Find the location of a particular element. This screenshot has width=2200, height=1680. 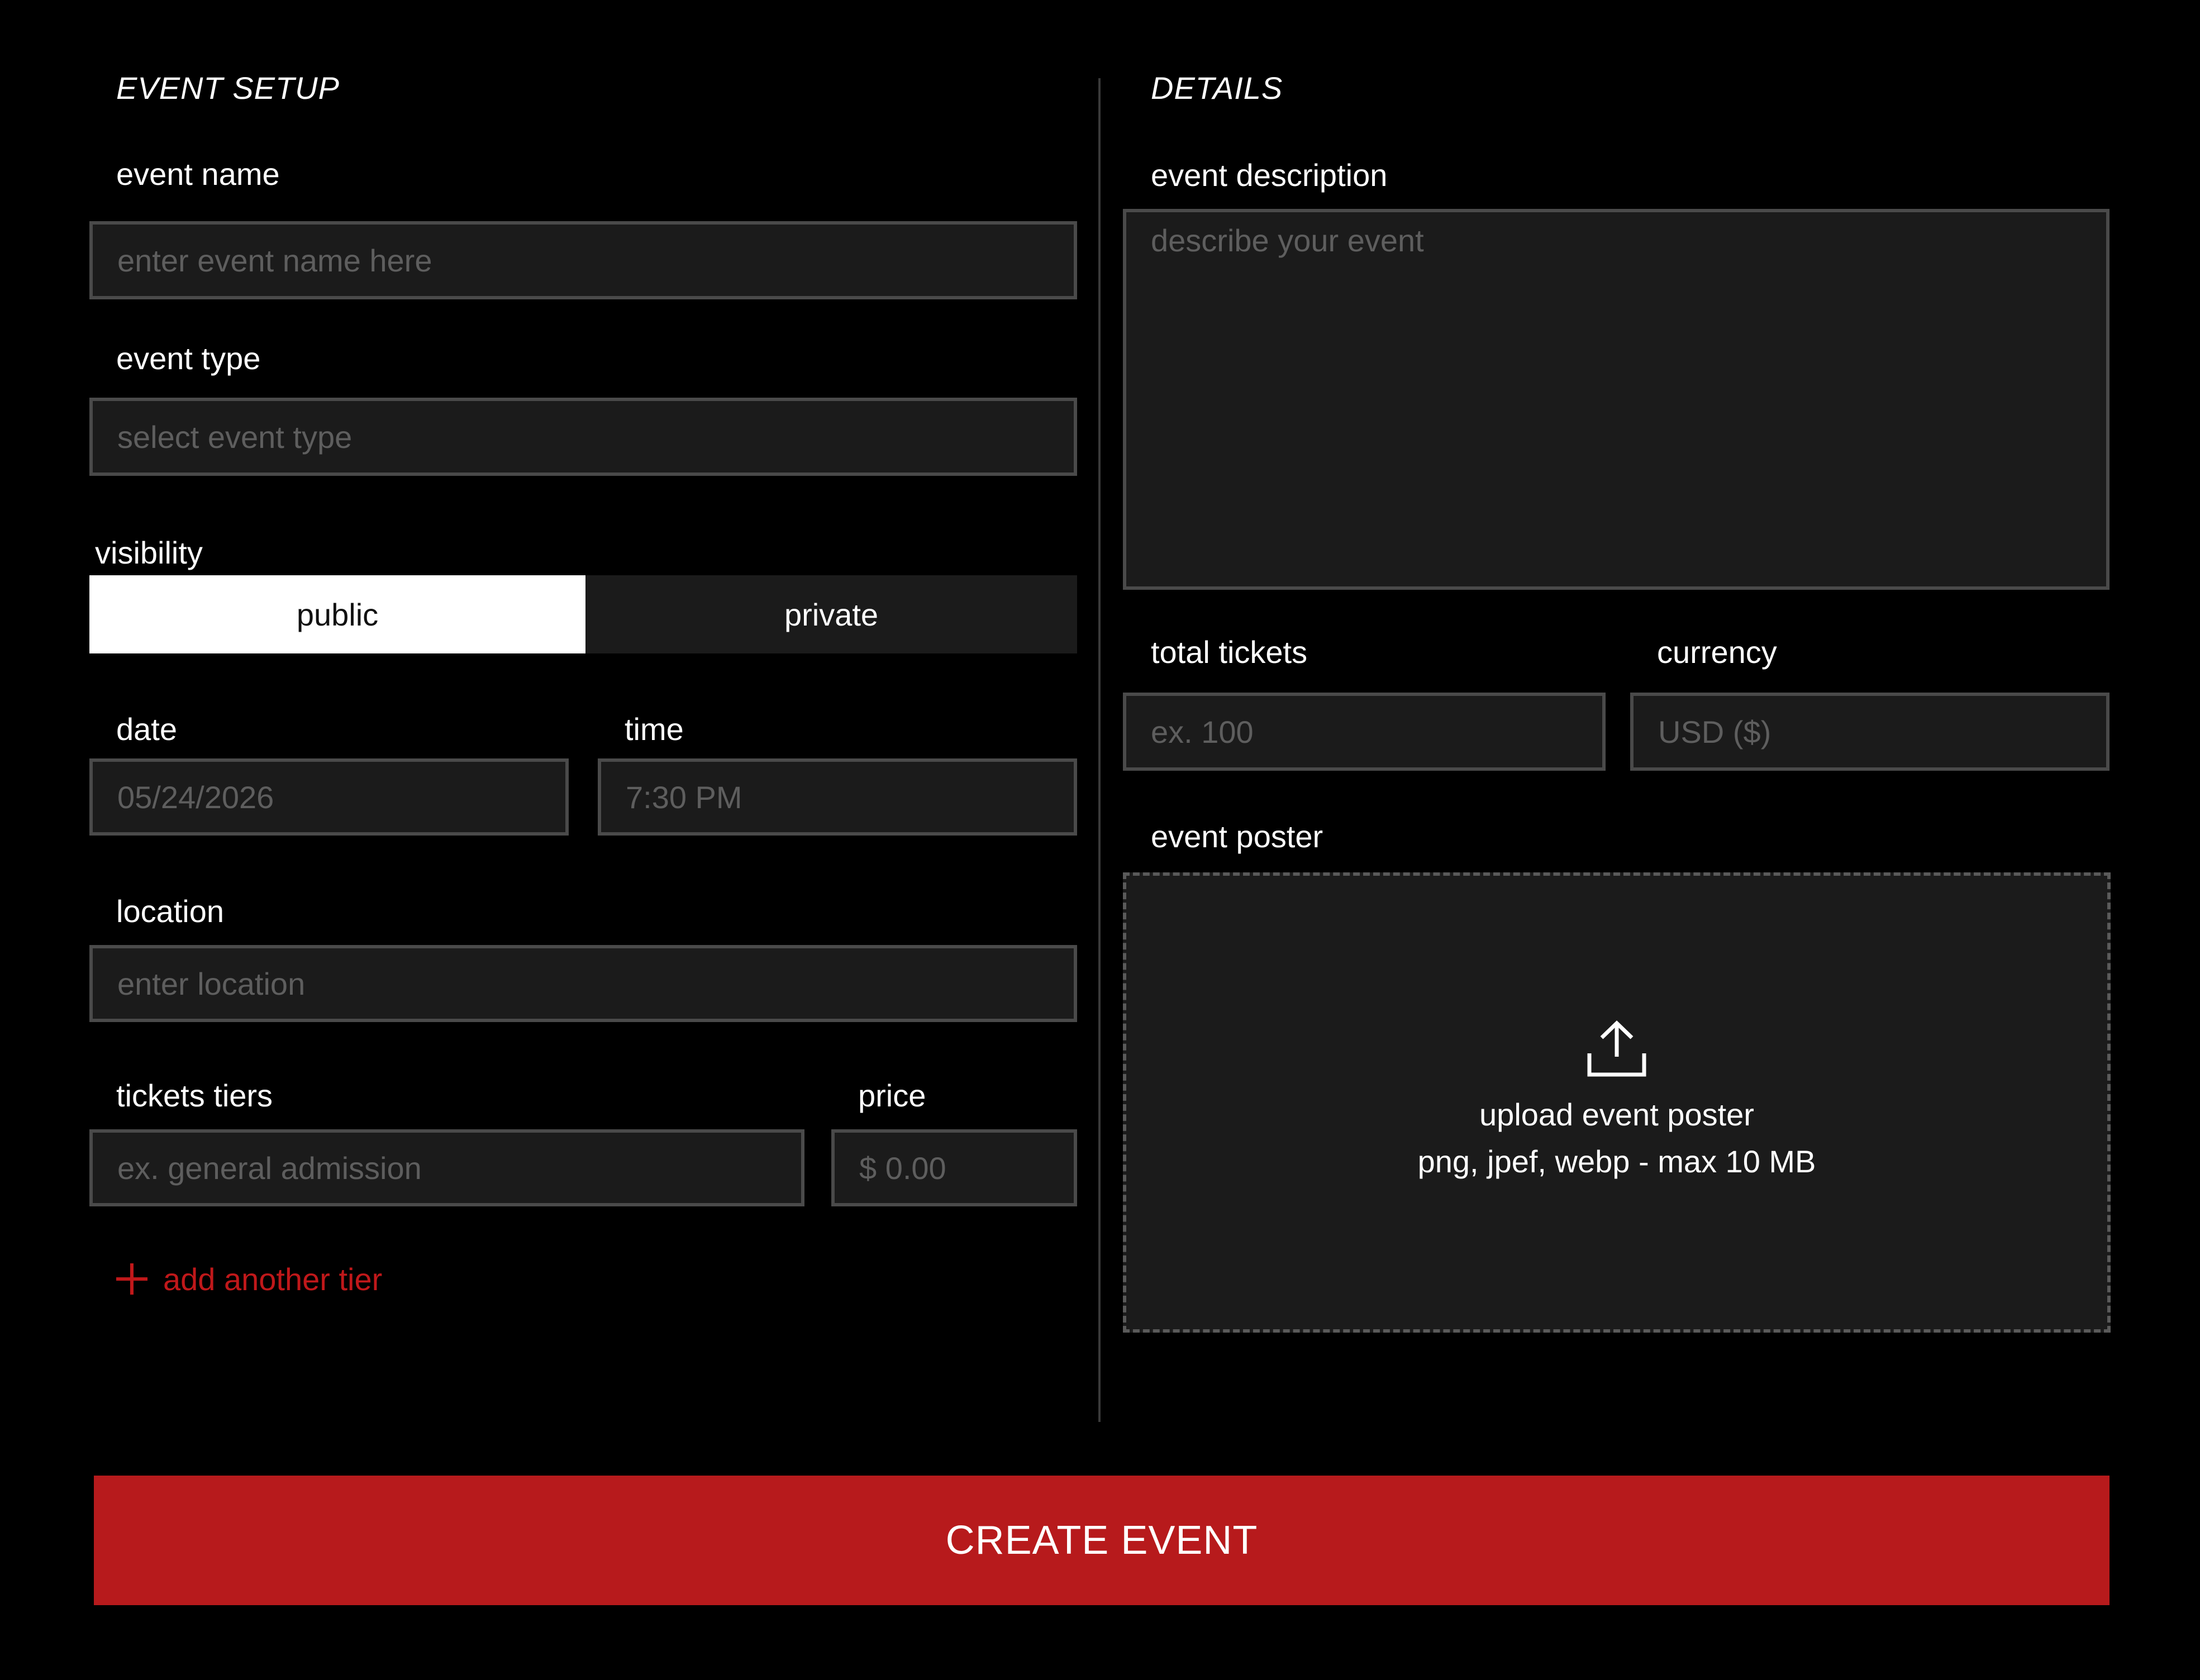

time-input is located at coordinates (837, 797).